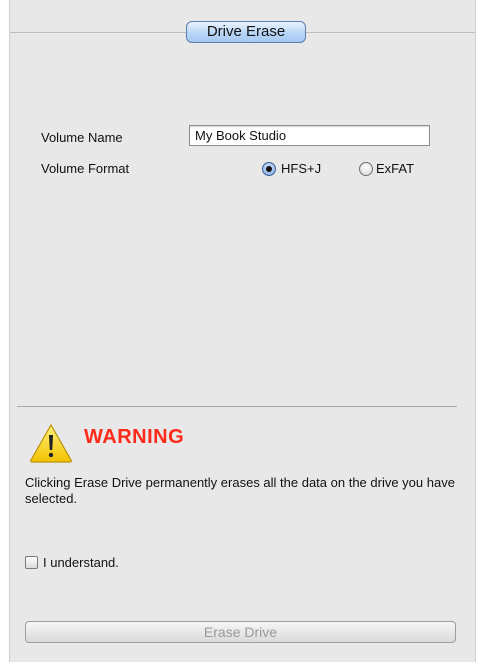 This screenshot has width=487, height=662. Describe the element at coordinates (51, 443) in the screenshot. I see `warning-triangle-icon` at that location.